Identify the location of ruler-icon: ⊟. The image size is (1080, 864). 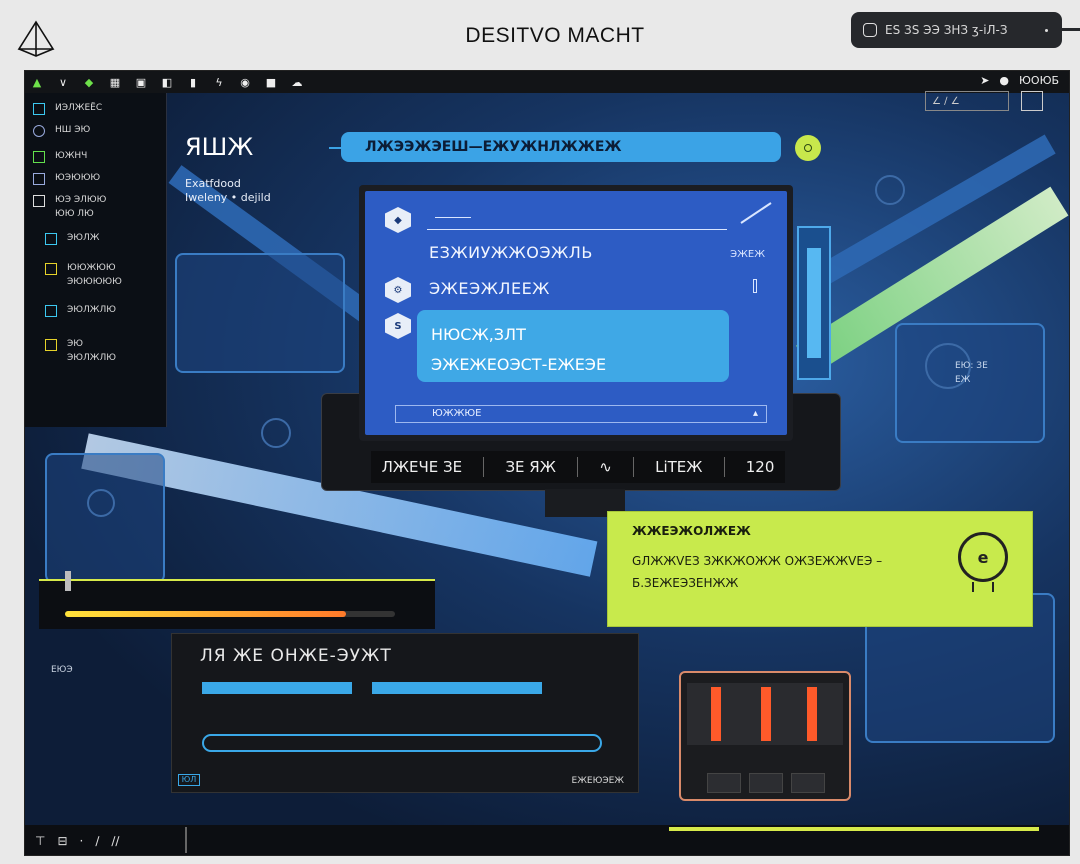
(62, 841).